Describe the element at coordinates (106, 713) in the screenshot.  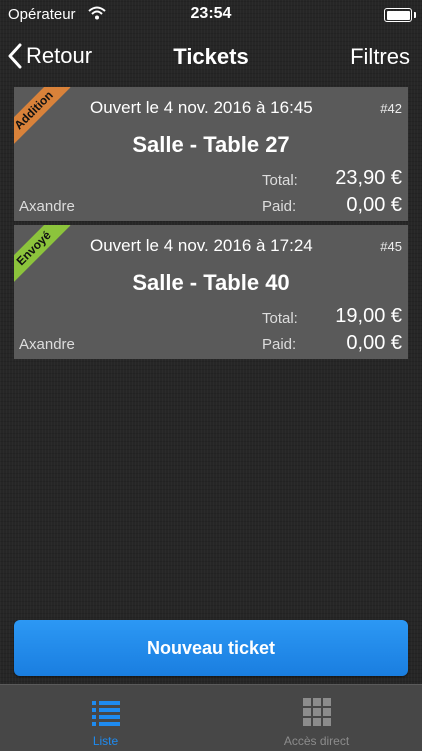
I see `list-icon` at that location.